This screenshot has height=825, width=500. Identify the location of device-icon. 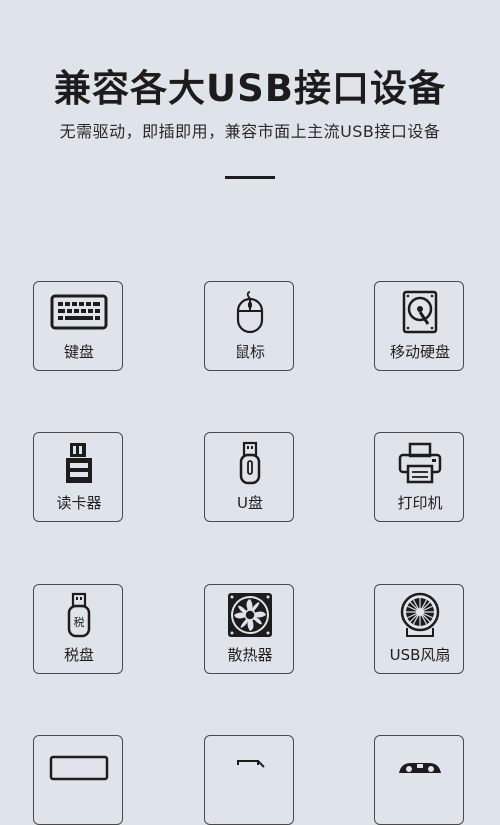
(250, 766).